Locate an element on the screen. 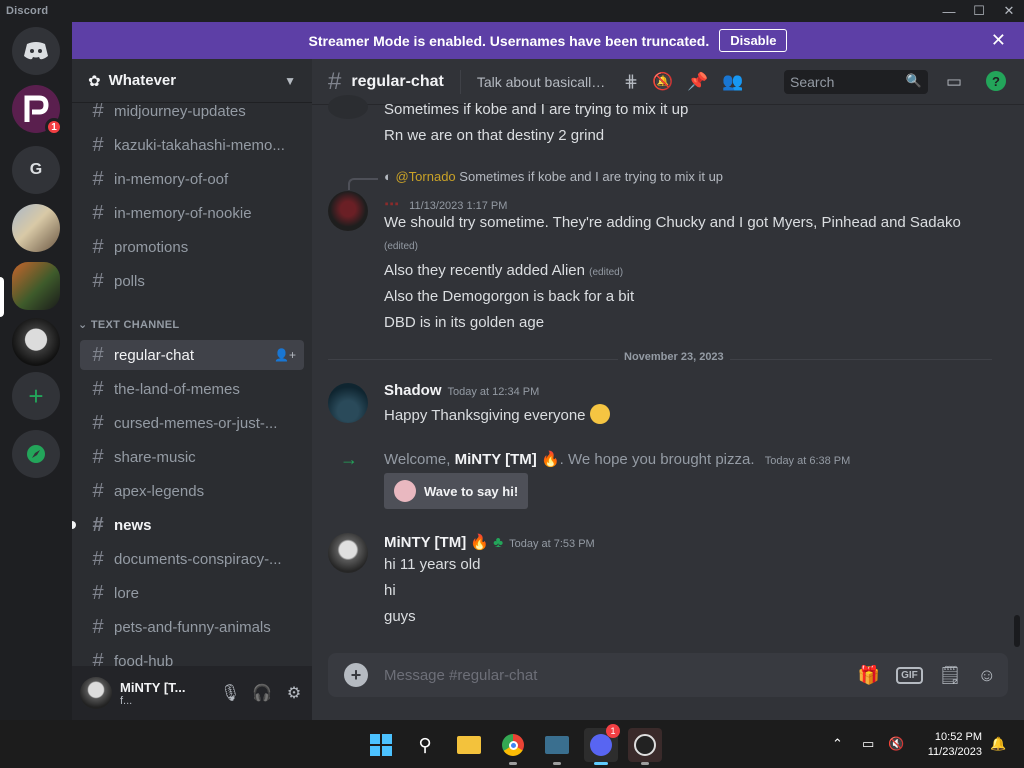  channel-label: promotions is located at coordinates (151, 247).